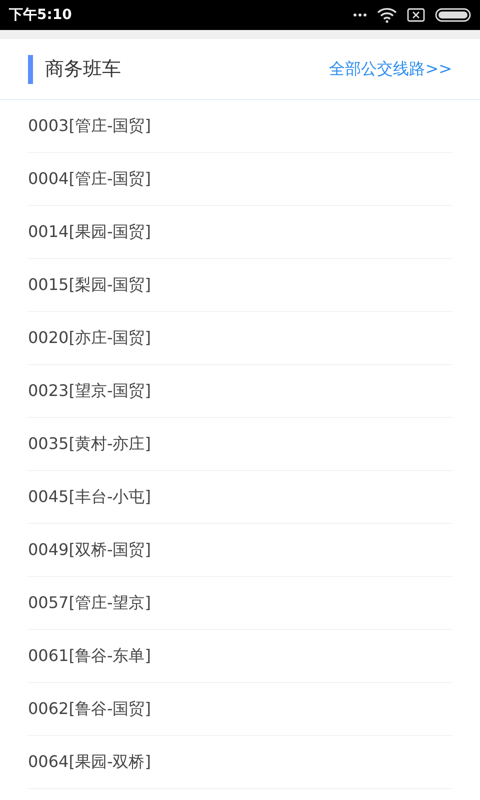 This screenshot has height=800, width=480. Describe the element at coordinates (387, 15) in the screenshot. I see `wifi-icon` at that location.